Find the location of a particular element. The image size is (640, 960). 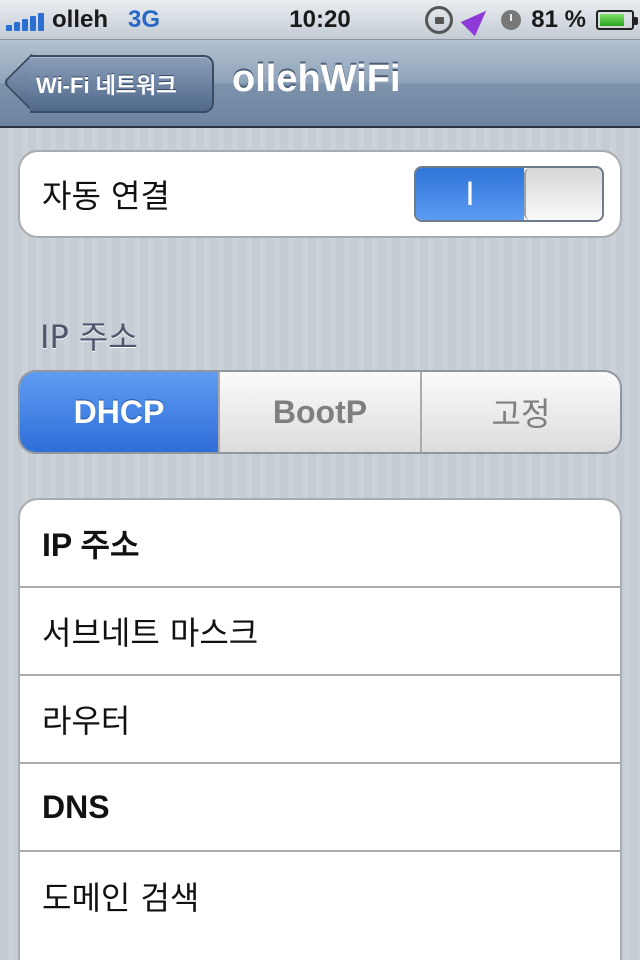

subnet-mask-row: 서브네트 마스크 is located at coordinates (320, 632).